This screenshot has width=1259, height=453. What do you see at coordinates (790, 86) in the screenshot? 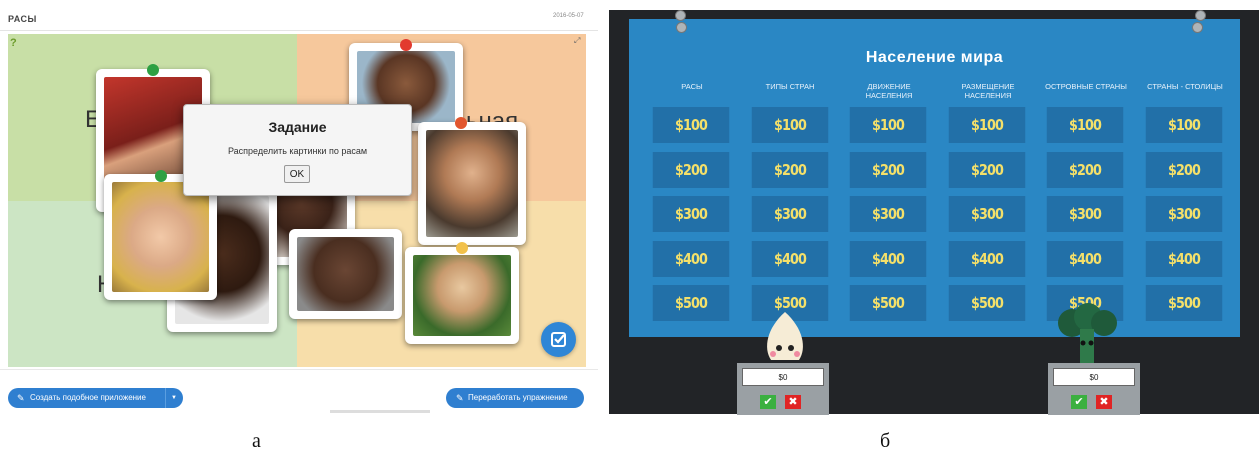
I see `category-country-types: ТИПЫ СТРАН` at bounding box center [790, 86].